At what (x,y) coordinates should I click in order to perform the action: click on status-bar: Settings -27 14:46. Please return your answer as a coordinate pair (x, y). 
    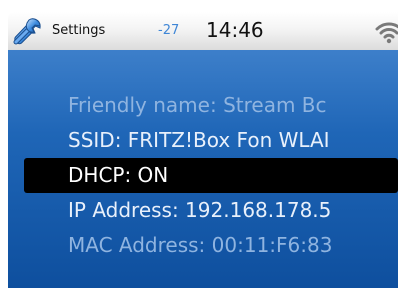
    Looking at the image, I should click on (203, 31).